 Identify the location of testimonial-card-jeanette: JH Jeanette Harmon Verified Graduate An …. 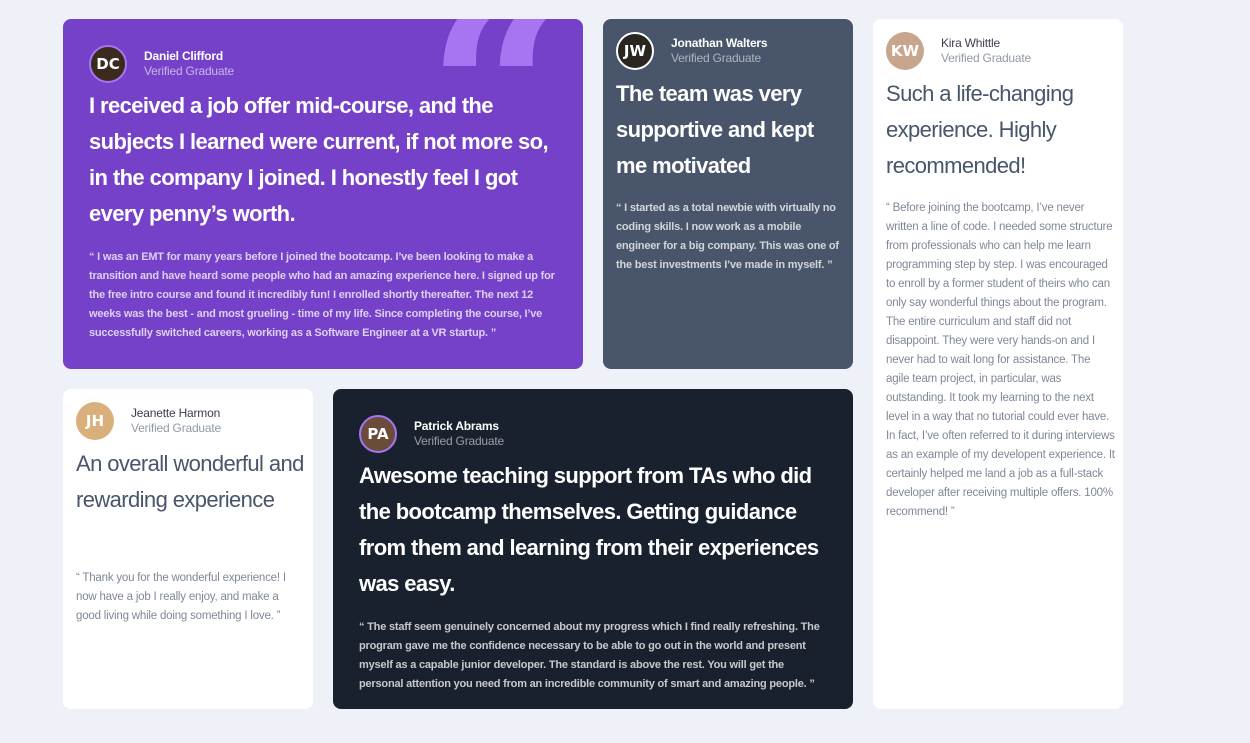
(188, 549).